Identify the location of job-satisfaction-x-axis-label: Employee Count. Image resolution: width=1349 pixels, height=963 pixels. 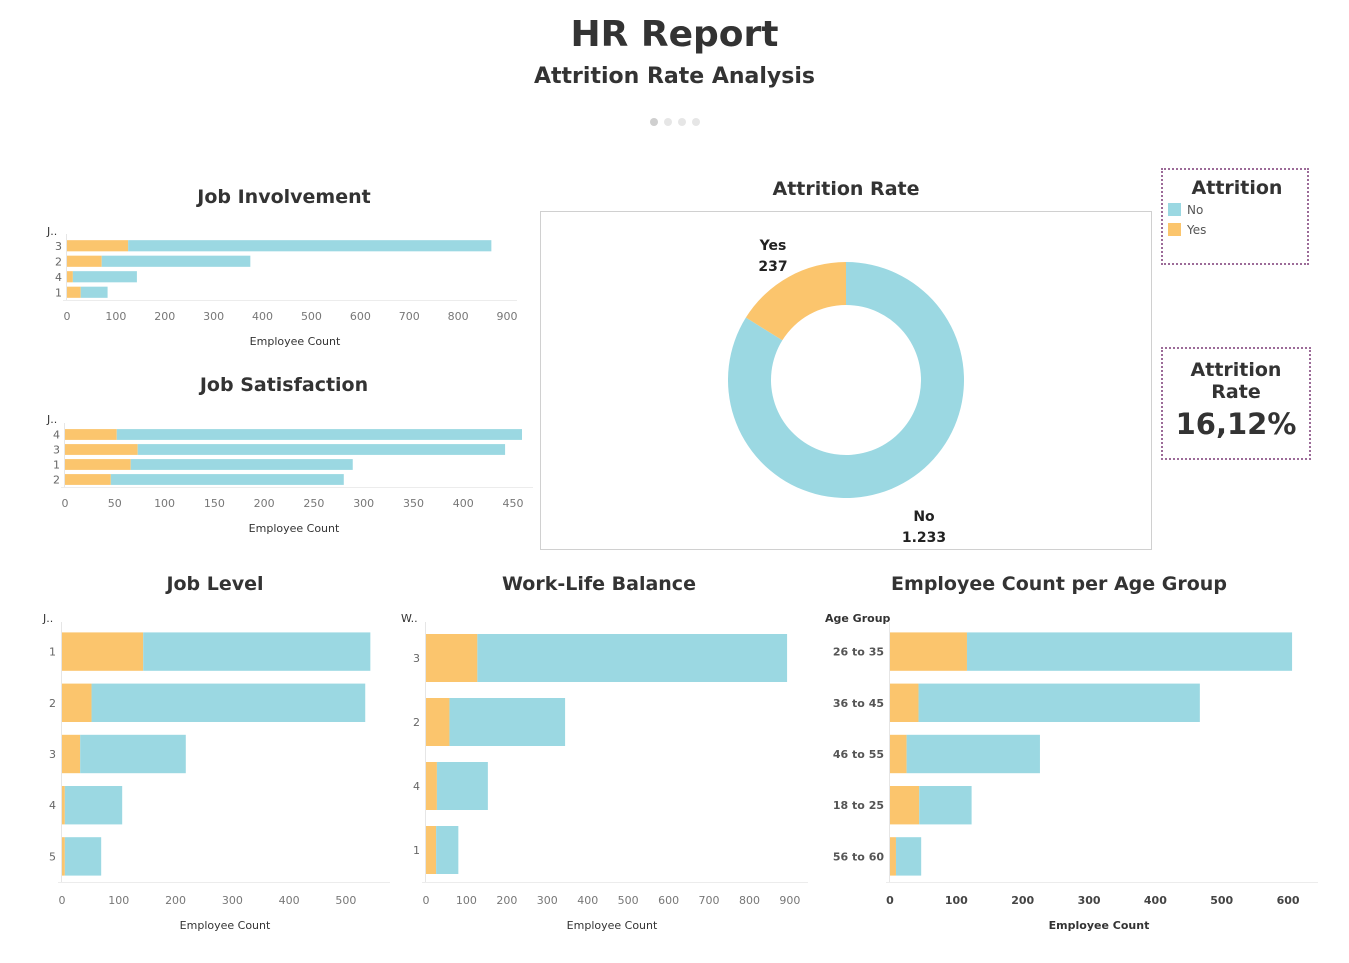
(294, 528).